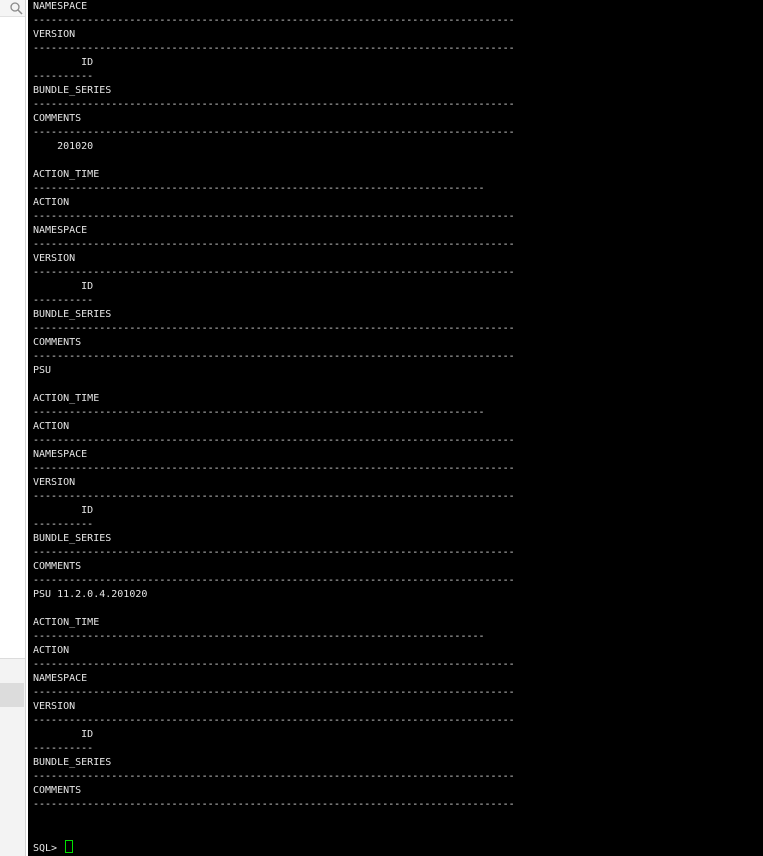 The image size is (763, 856). Describe the element at coordinates (25, 428) in the screenshot. I see `panel-divider` at that location.